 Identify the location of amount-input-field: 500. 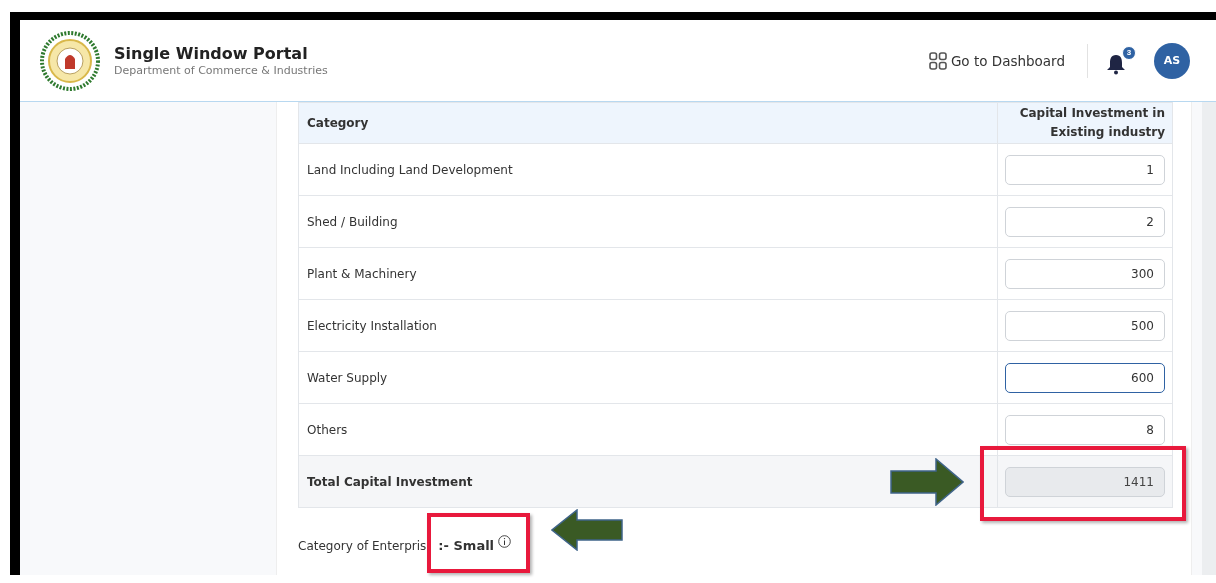
(1085, 325).